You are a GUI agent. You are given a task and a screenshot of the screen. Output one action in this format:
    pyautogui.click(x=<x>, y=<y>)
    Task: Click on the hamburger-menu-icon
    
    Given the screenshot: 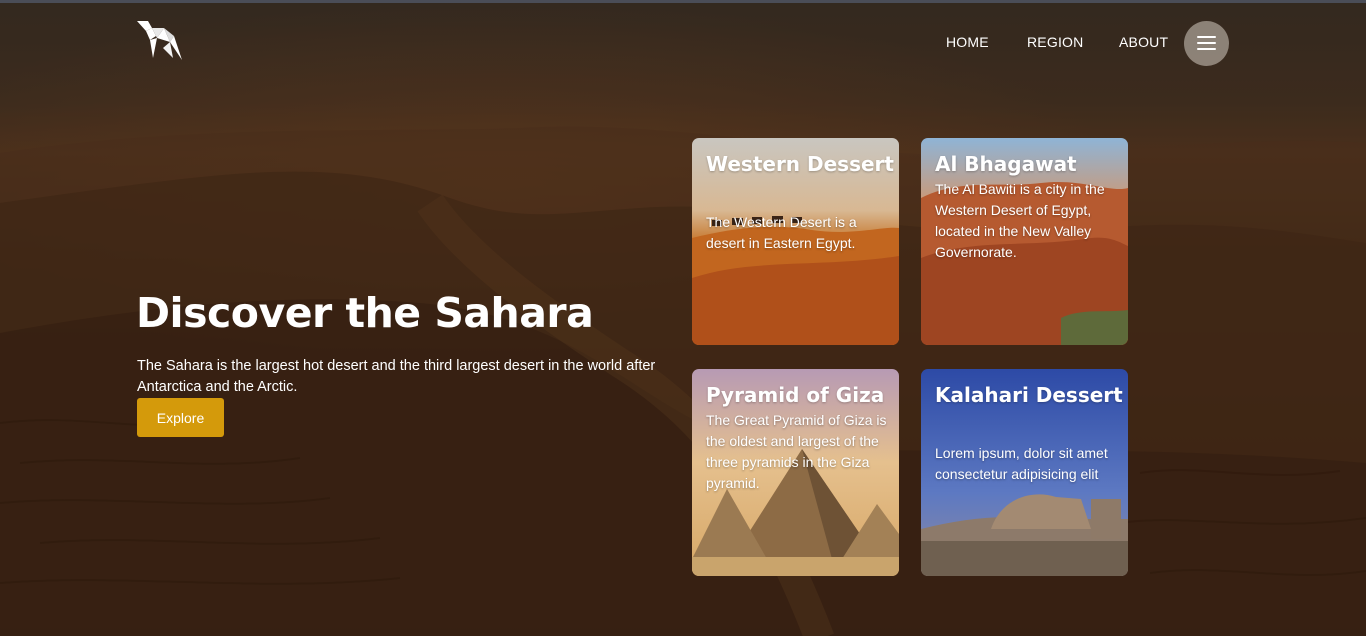 What is the action you would take?
    pyautogui.click(x=1206, y=43)
    